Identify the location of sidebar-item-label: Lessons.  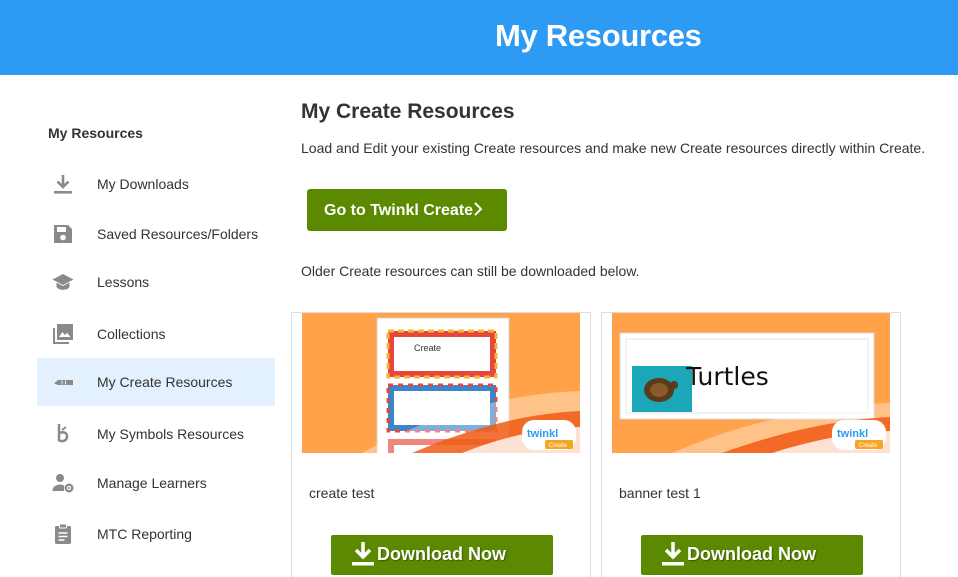
(123, 282).